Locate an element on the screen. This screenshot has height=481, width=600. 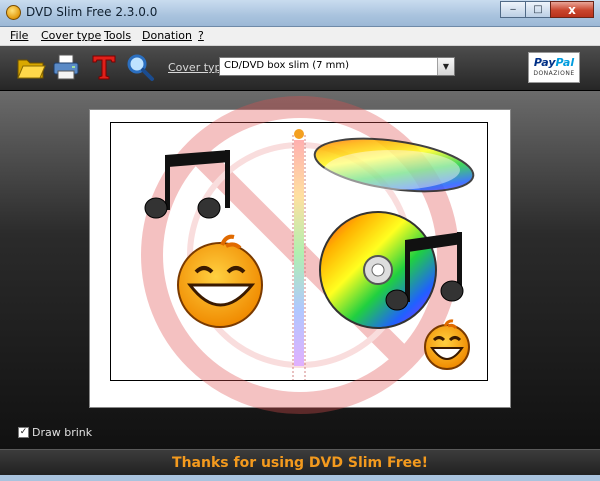
draw-brink-checkbox: ✓ is located at coordinates (23, 432).